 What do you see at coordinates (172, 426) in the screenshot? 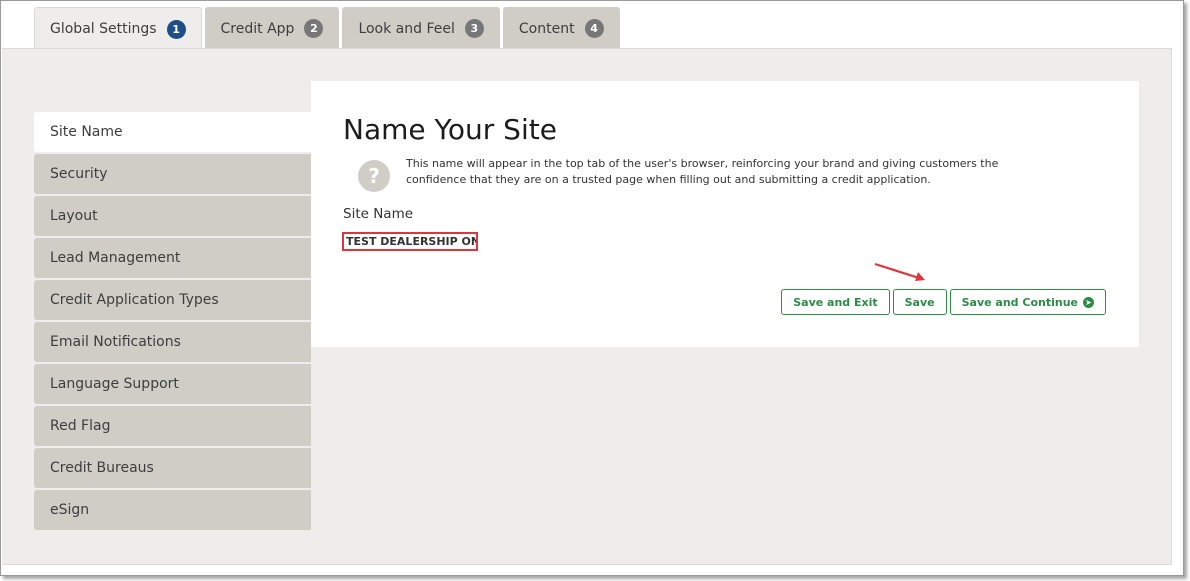
I see `sidebar-item-red-flag: Red Flag` at bounding box center [172, 426].